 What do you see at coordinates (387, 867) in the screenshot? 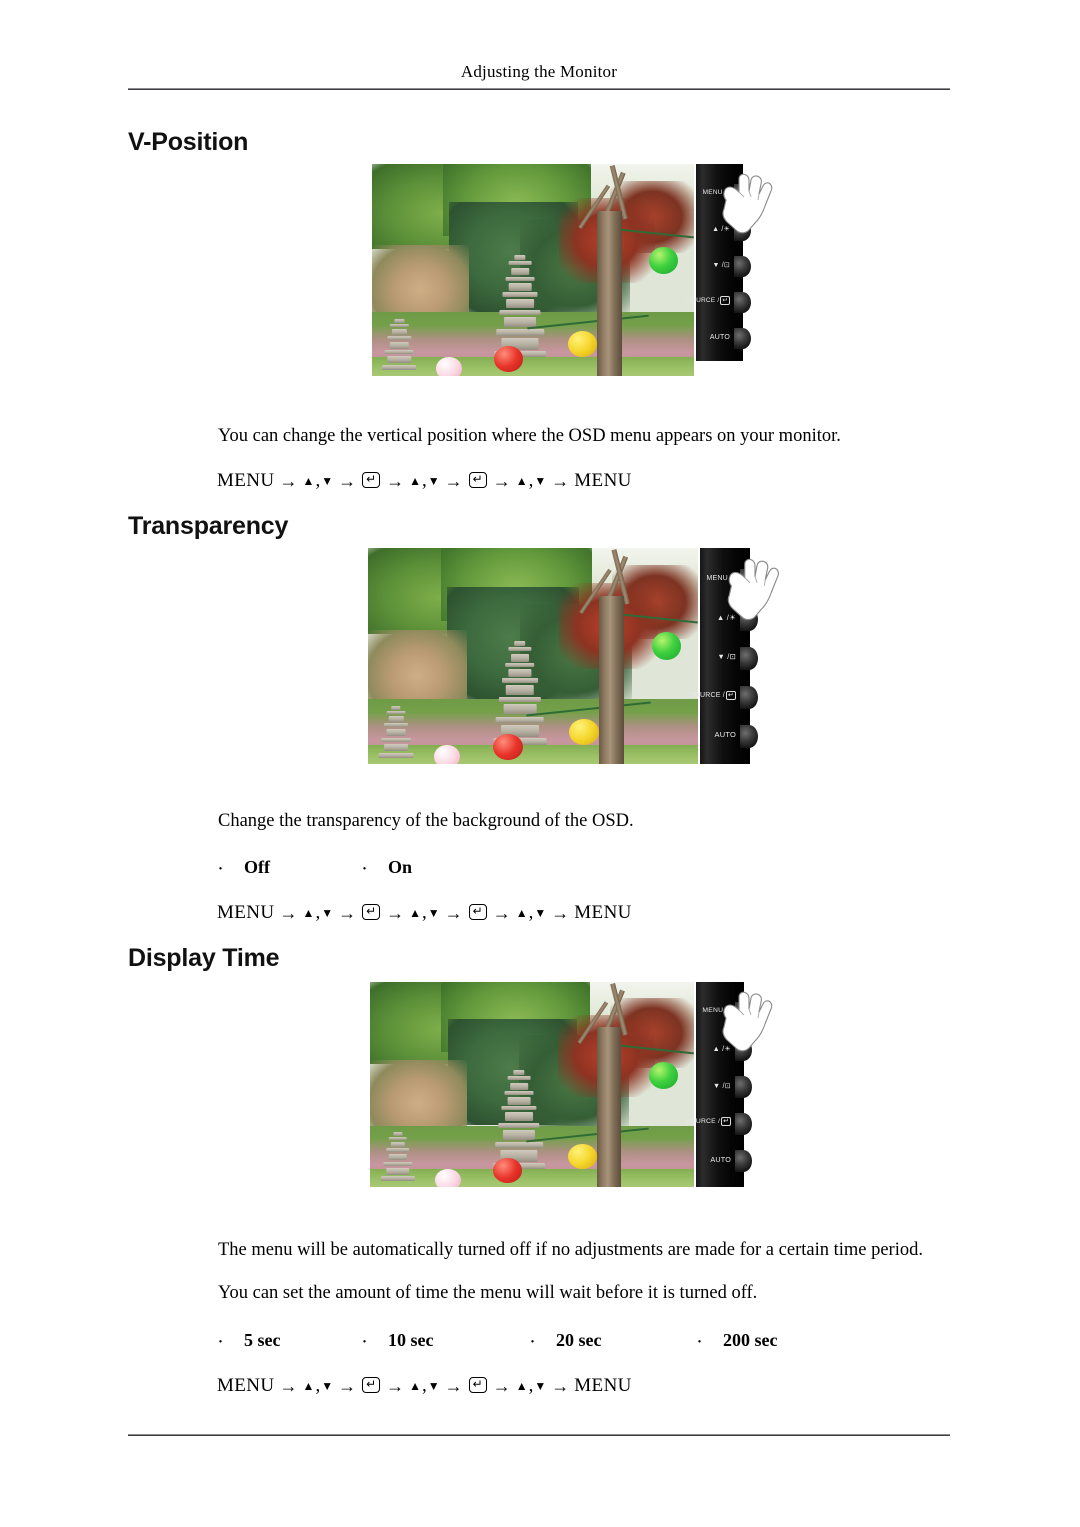
I see `option-item: · On` at bounding box center [387, 867].